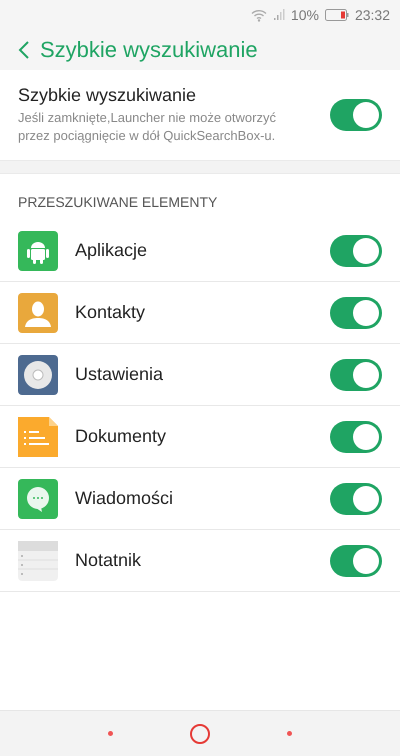 The height and width of the screenshot is (756, 400). What do you see at coordinates (38, 498) in the screenshot?
I see `chat-bubble-icon` at bounding box center [38, 498].